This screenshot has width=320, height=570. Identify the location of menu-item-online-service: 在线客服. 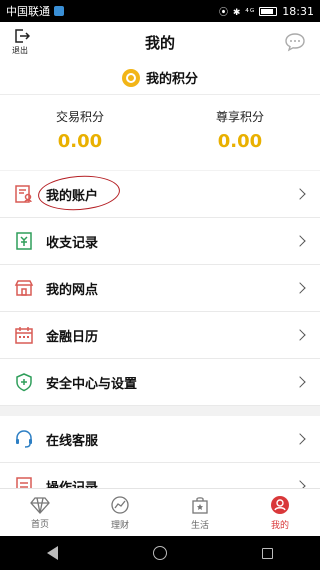
(160, 439).